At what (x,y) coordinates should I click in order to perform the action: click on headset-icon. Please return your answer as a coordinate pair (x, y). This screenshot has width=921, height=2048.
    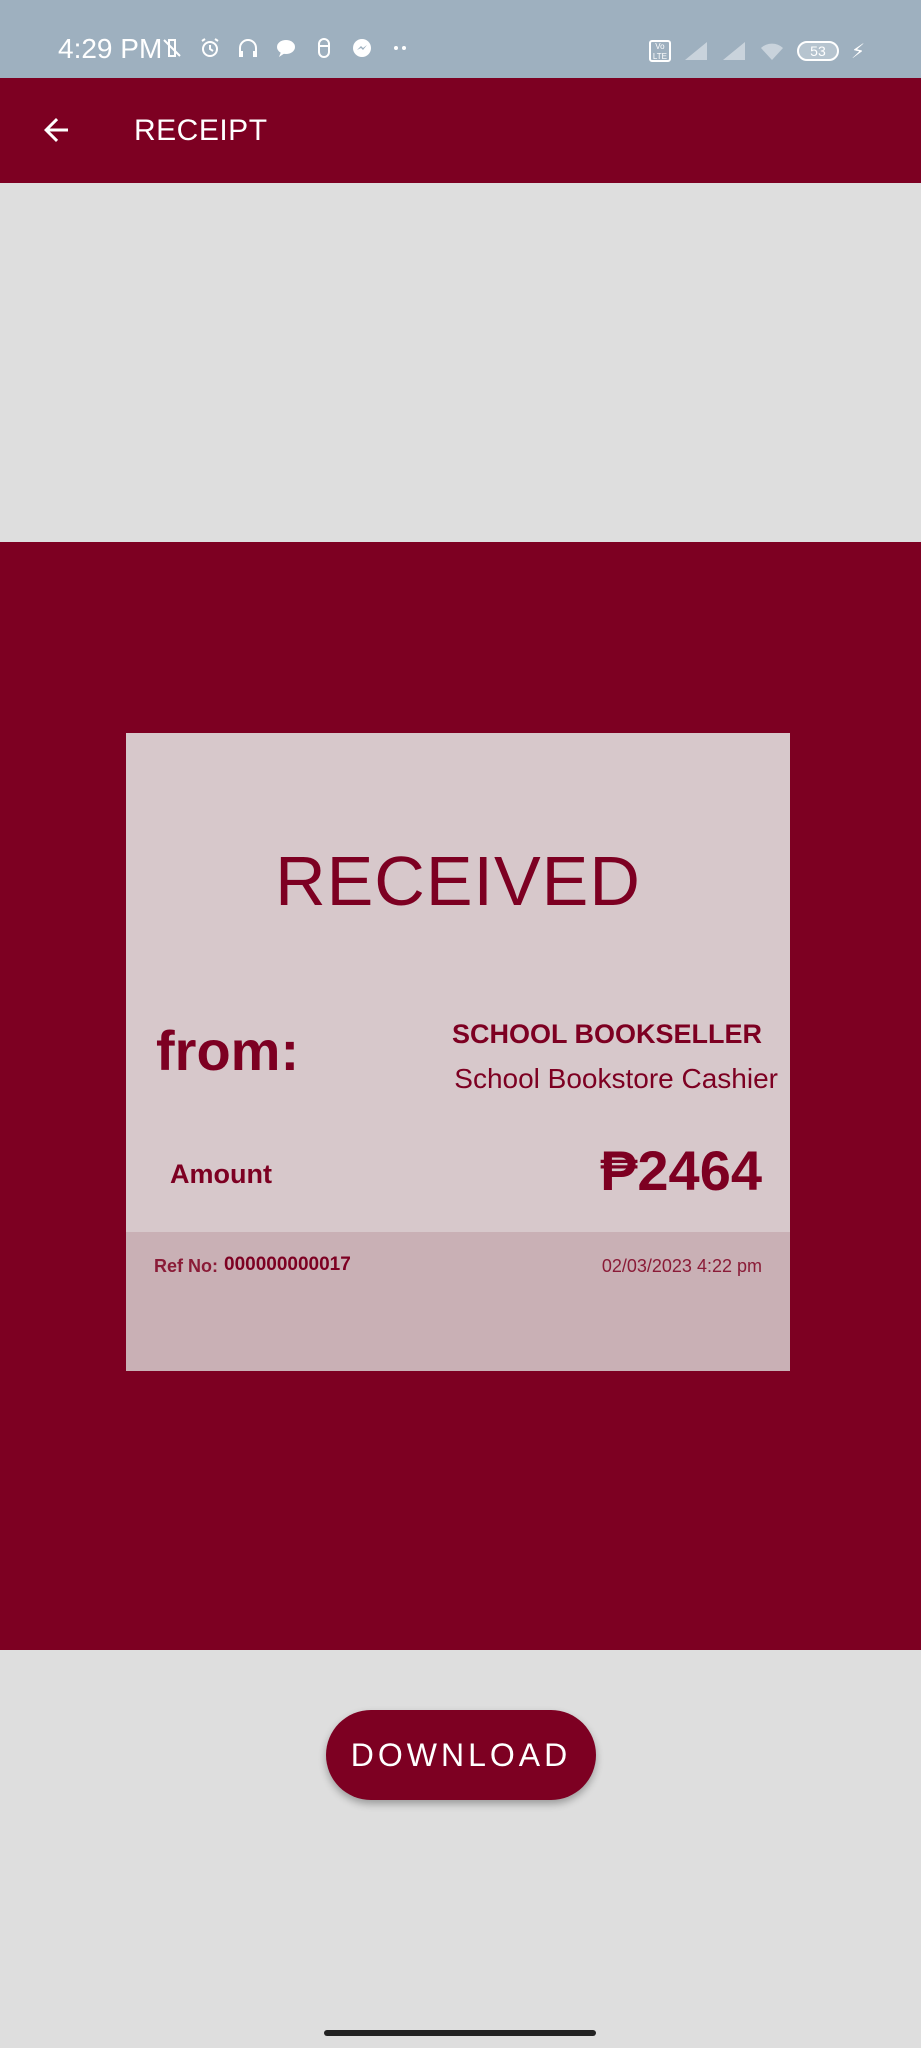
    Looking at the image, I should click on (248, 51).